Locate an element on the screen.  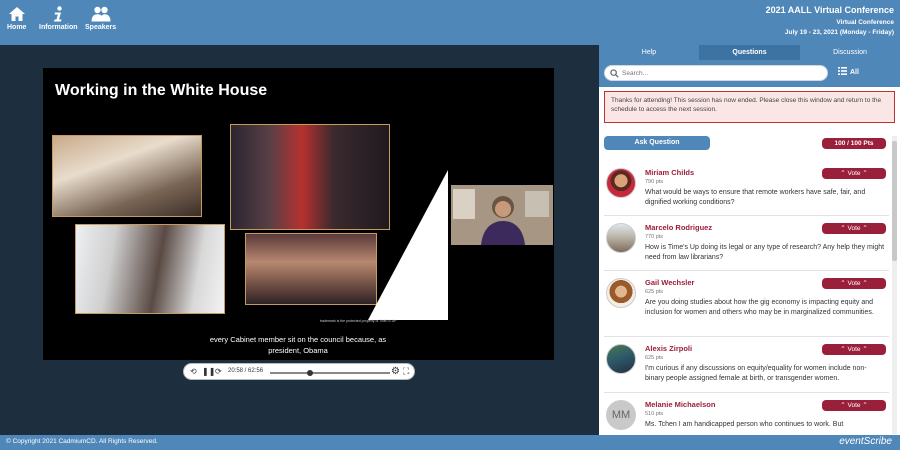
duration: 62:56 is located at coordinates (256, 371).